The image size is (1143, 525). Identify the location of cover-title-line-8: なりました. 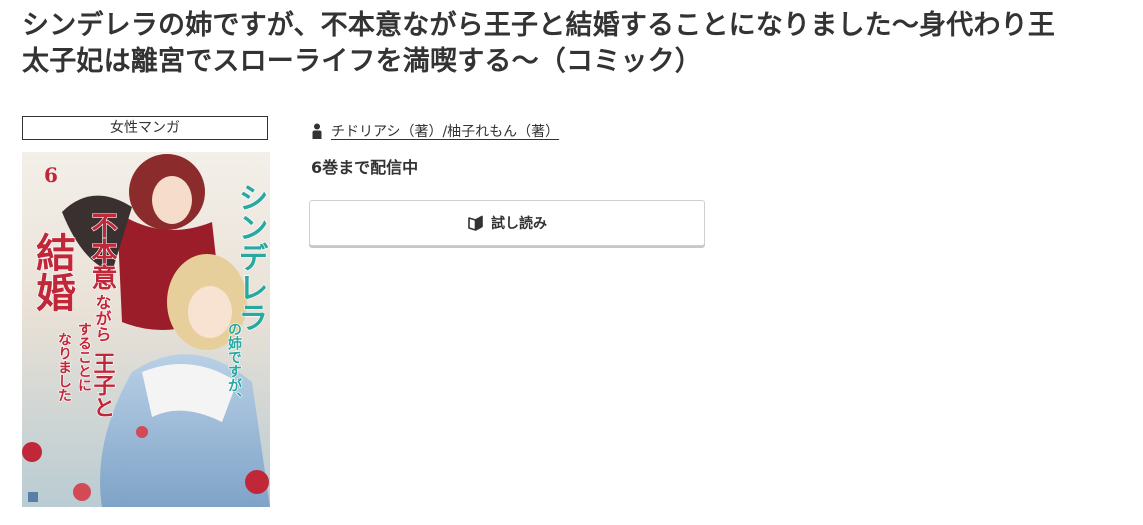
(64, 367).